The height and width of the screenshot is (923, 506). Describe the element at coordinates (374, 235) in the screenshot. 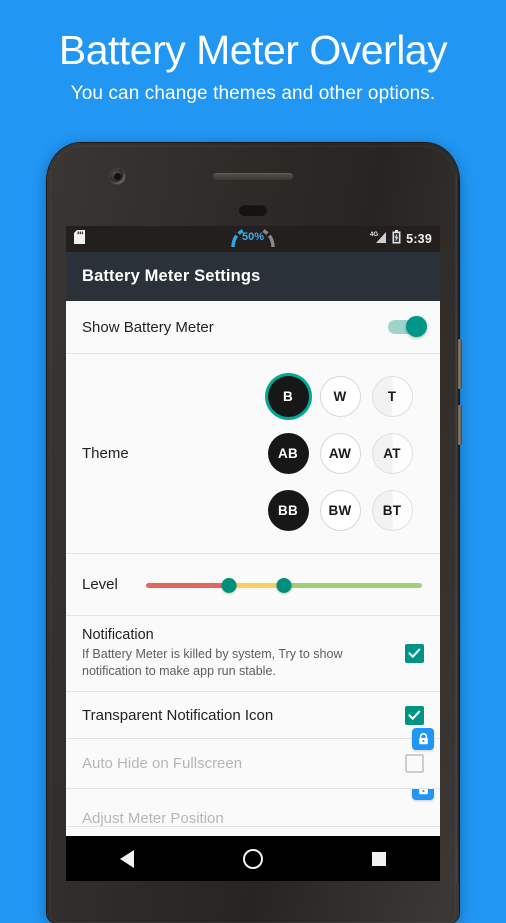

I see `svg-text: 4G` at that location.